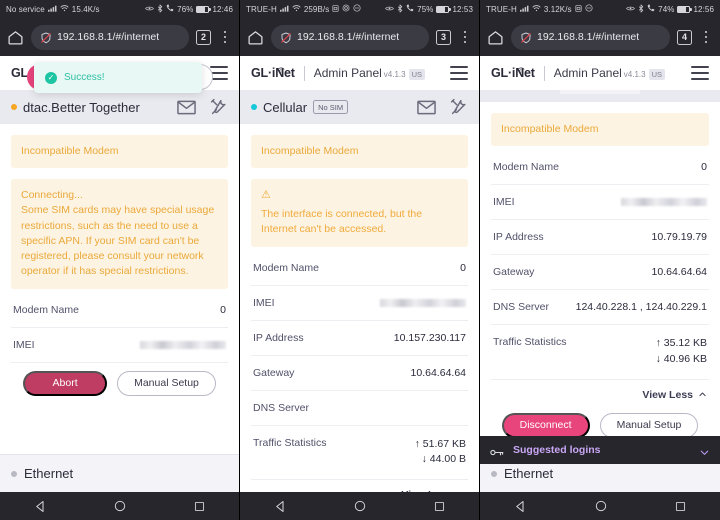 The height and width of the screenshot is (520, 720). Describe the element at coordinates (610, 73) in the screenshot. I see `admin-panel-title-wrap: Admin Panelv4.1.3US` at that location.